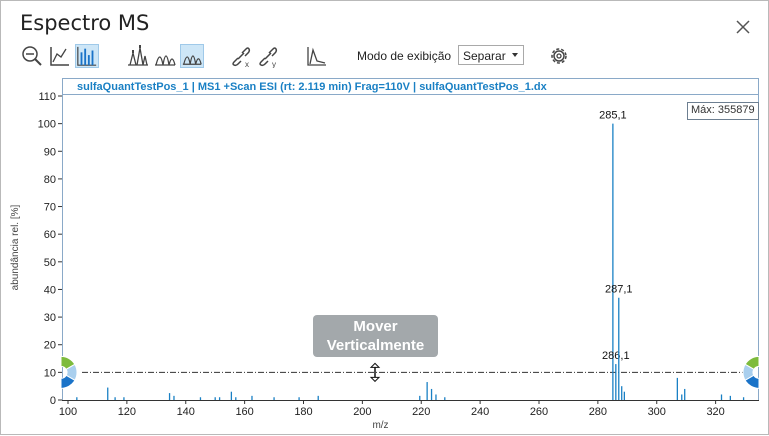 This screenshot has width=769, height=436. What do you see at coordinates (127, 412) in the screenshot?
I see `x-tick-label: 120` at bounding box center [127, 412].